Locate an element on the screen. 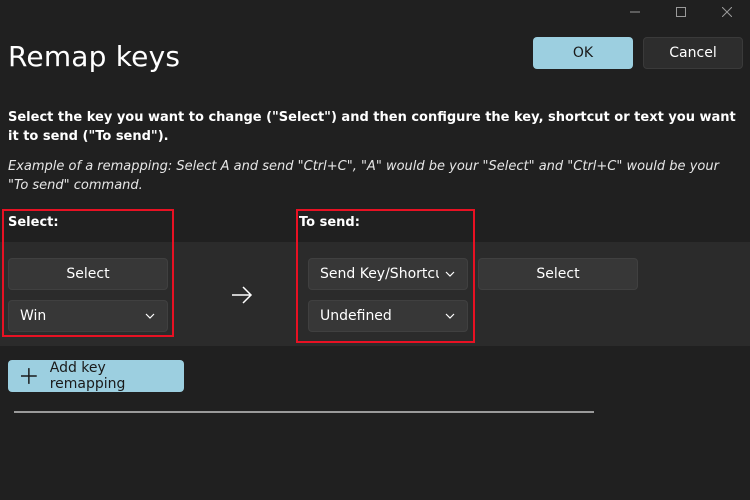 The width and height of the screenshot is (750, 500). maximize-icon is located at coordinates (681, 12).